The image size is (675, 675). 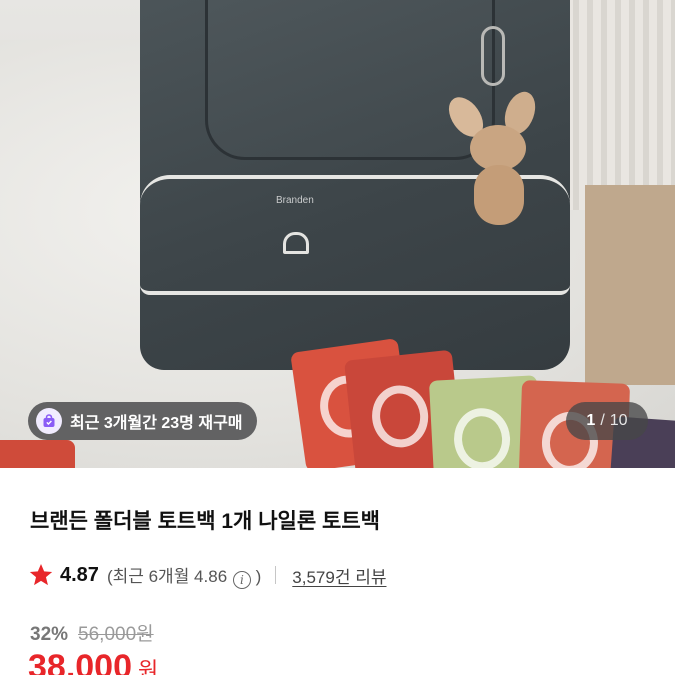 I want to click on repurchase-badge: 최근 3개월간 23명 재구매, so click(x=142, y=421).